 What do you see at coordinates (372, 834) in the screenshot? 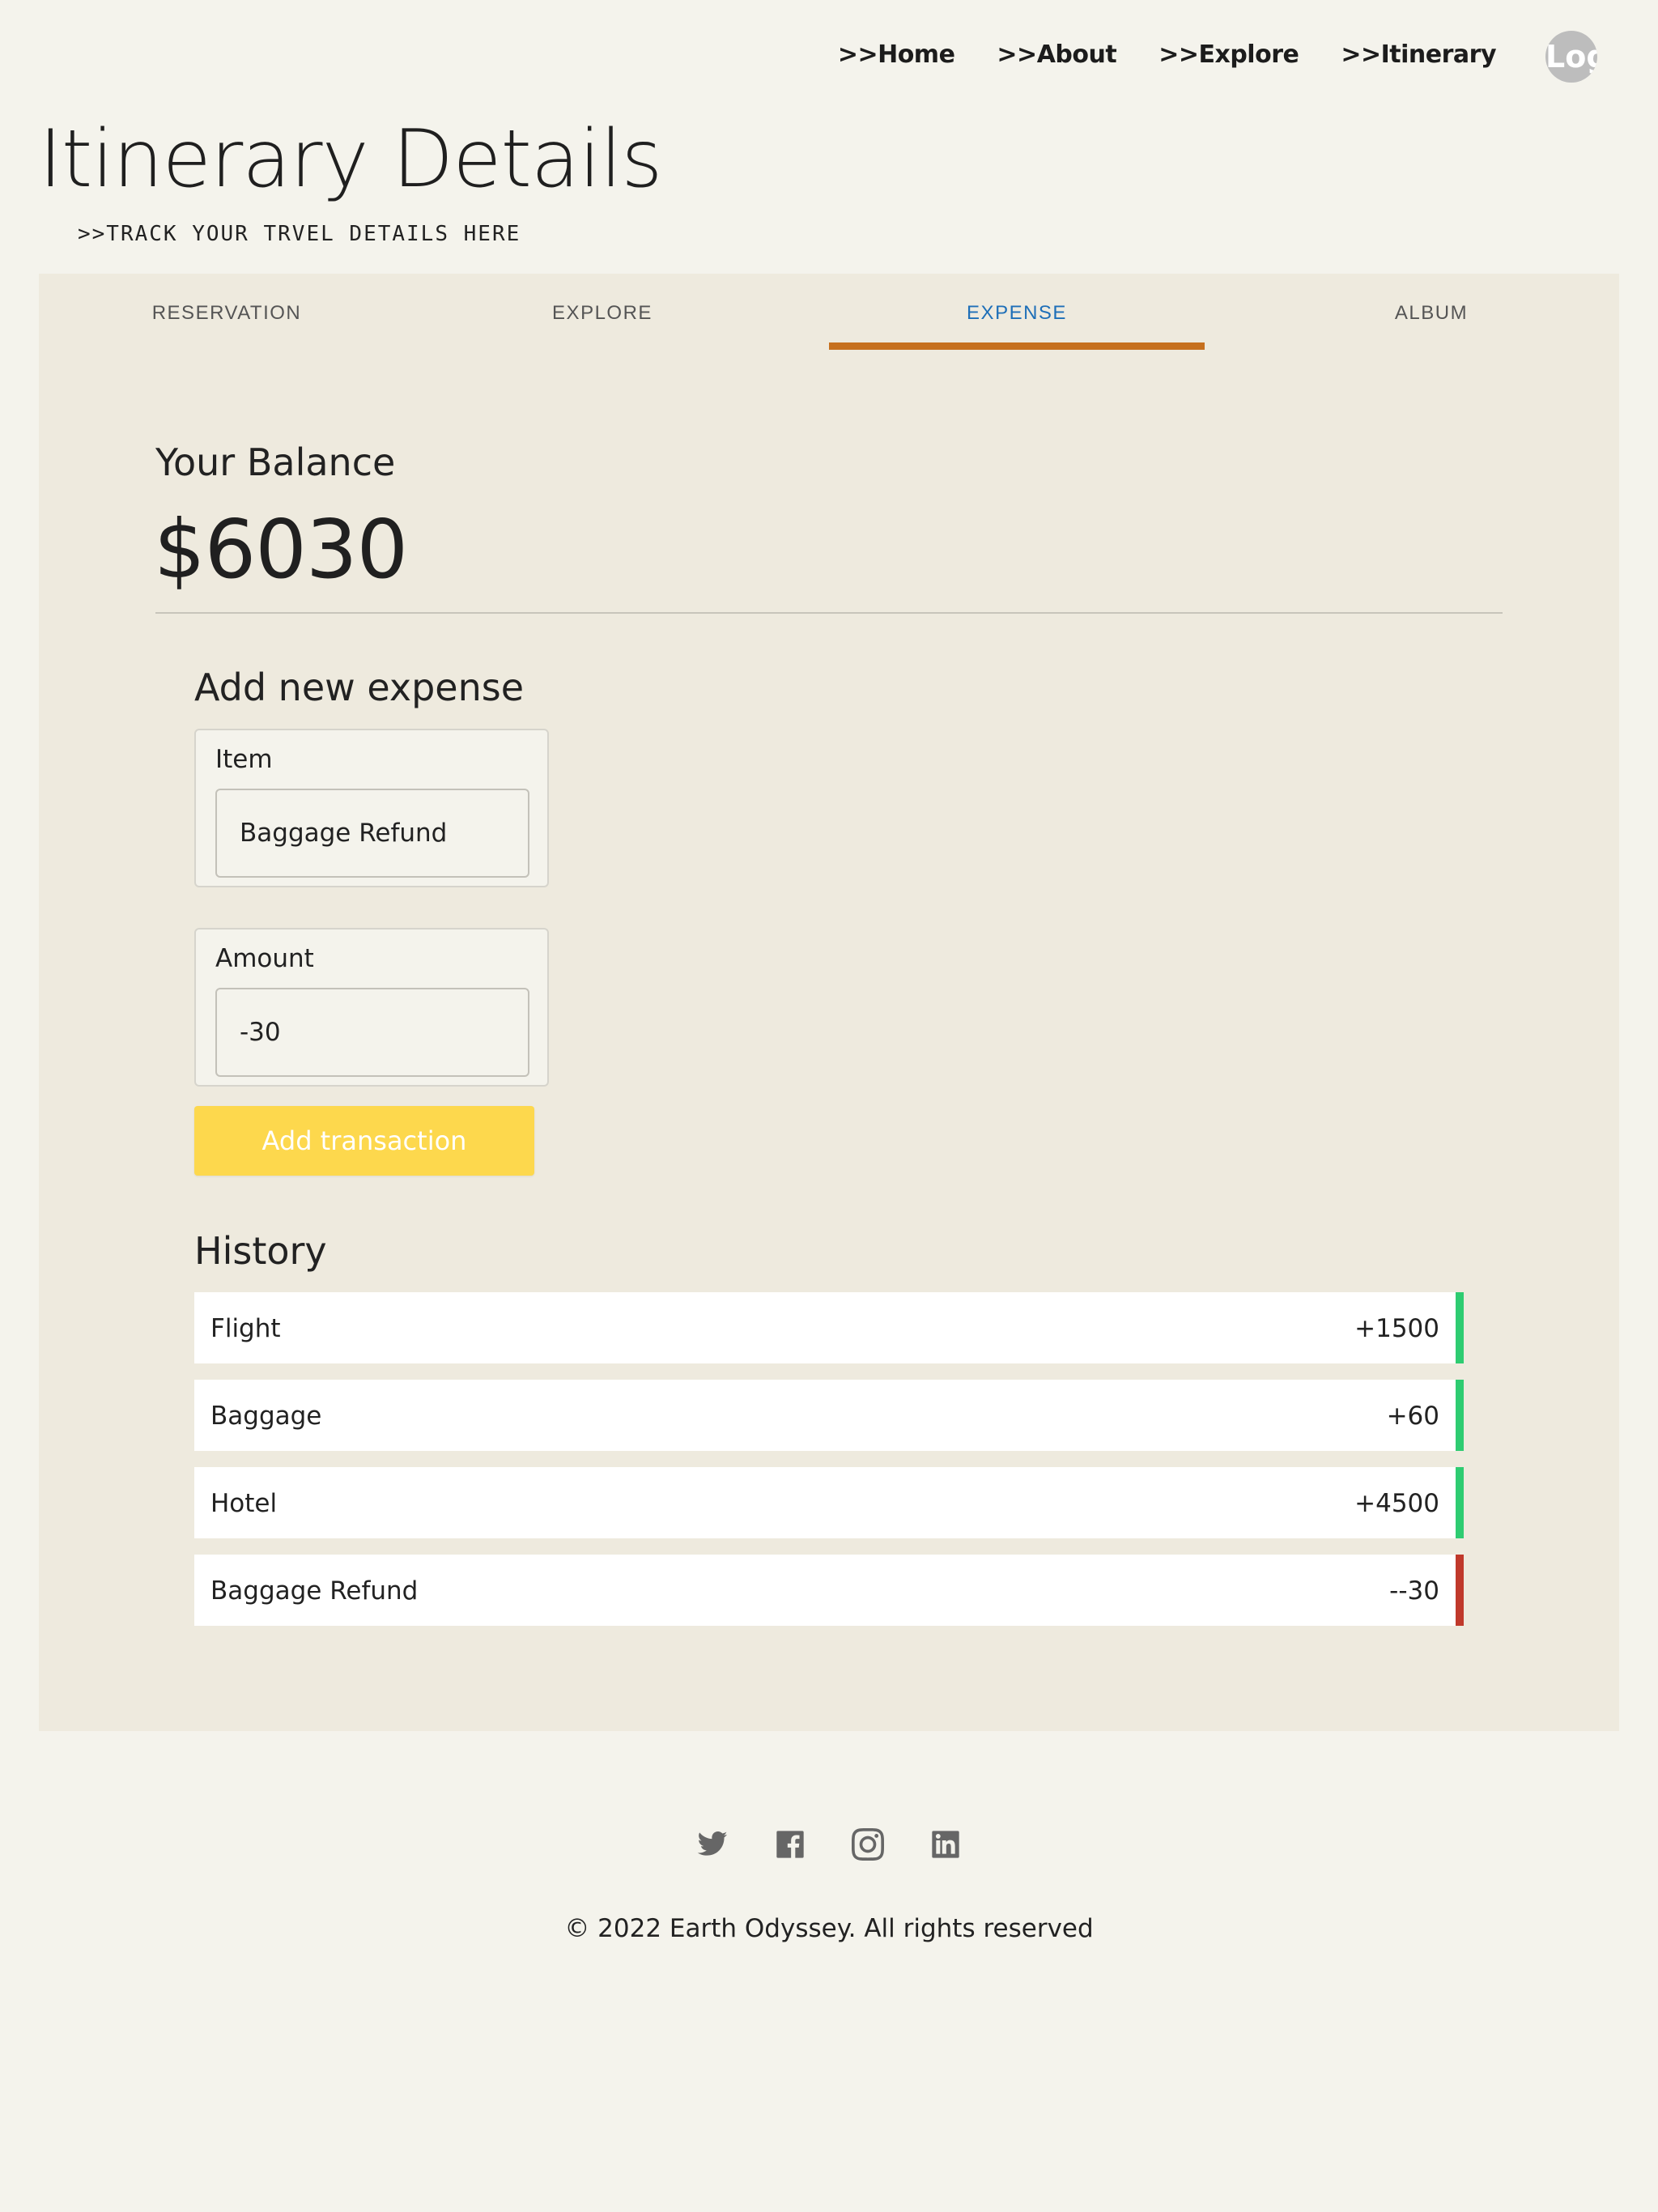
I see `item-input` at bounding box center [372, 834].